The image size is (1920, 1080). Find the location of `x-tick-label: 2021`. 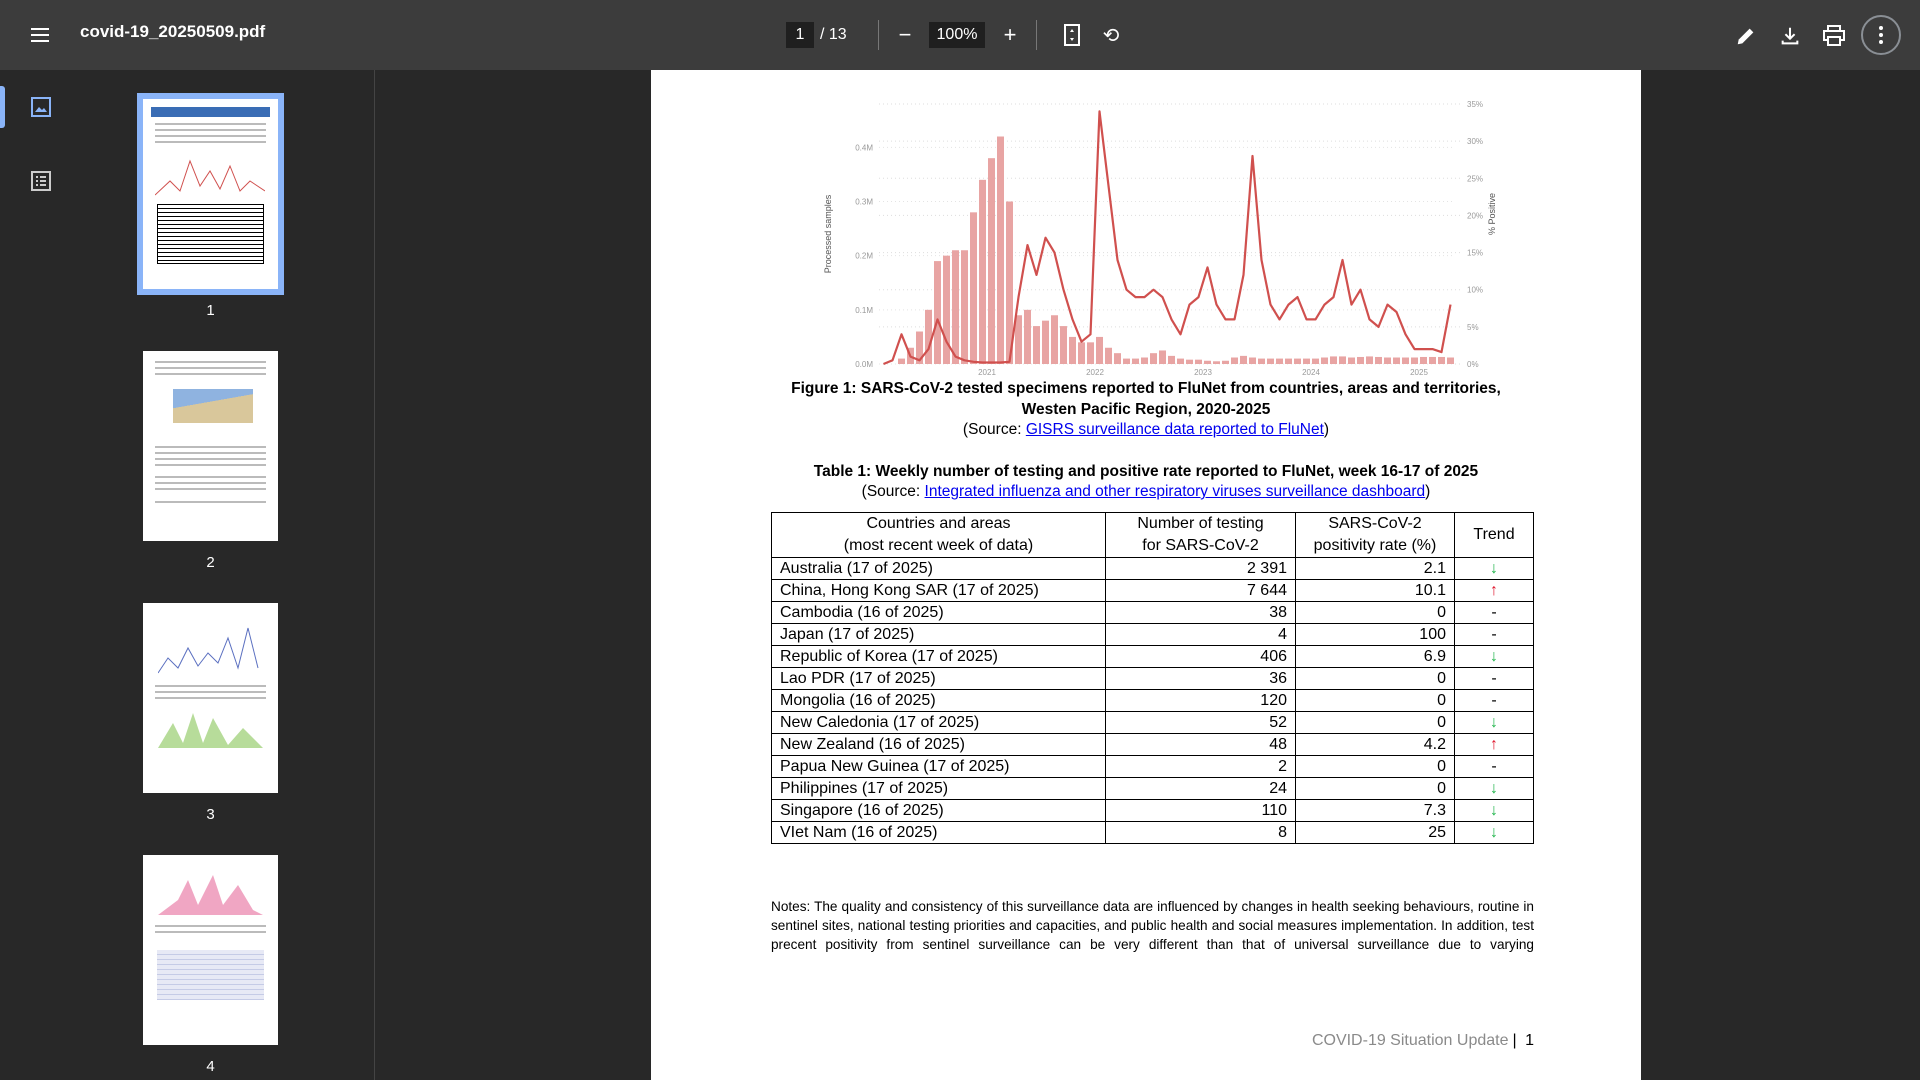

x-tick-label: 2021 is located at coordinates (987, 372).